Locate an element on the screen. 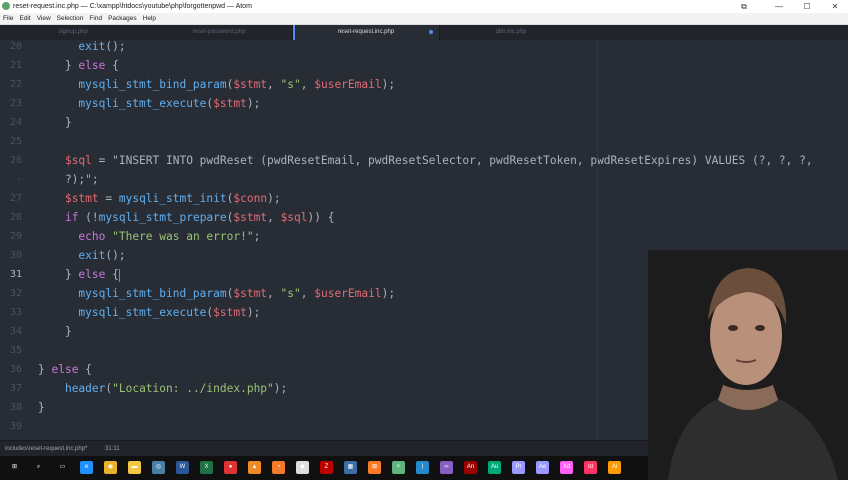 This screenshot has height=480, width=848. line-number: 21 is located at coordinates (15, 65).